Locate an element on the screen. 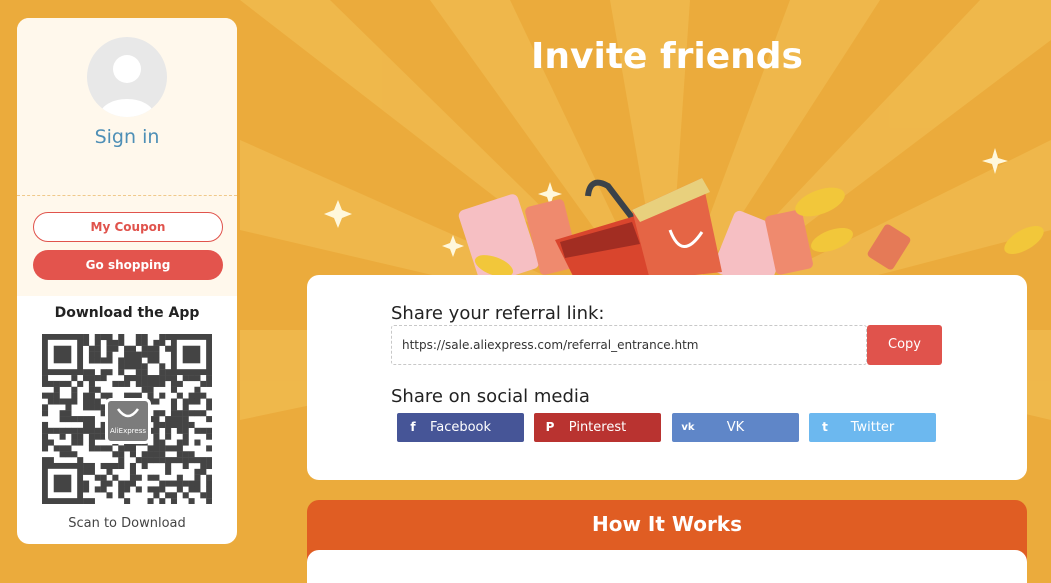 The height and width of the screenshot is (583, 1051). vk-label: VK is located at coordinates (735, 427).